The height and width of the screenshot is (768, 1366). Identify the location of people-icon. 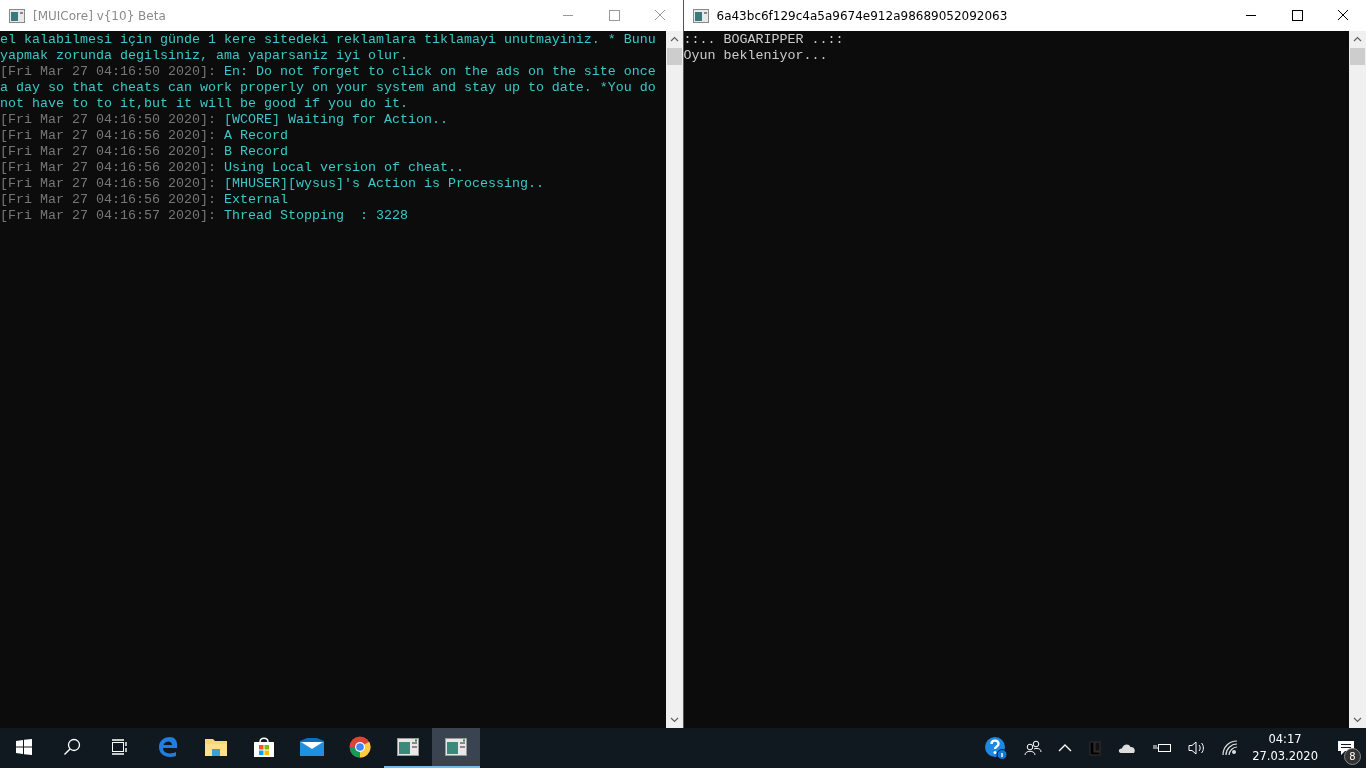
(1033, 748).